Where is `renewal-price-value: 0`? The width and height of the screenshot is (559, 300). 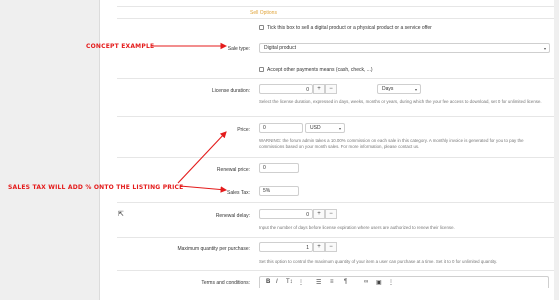 renewal-price-value: 0 is located at coordinates (264, 168).